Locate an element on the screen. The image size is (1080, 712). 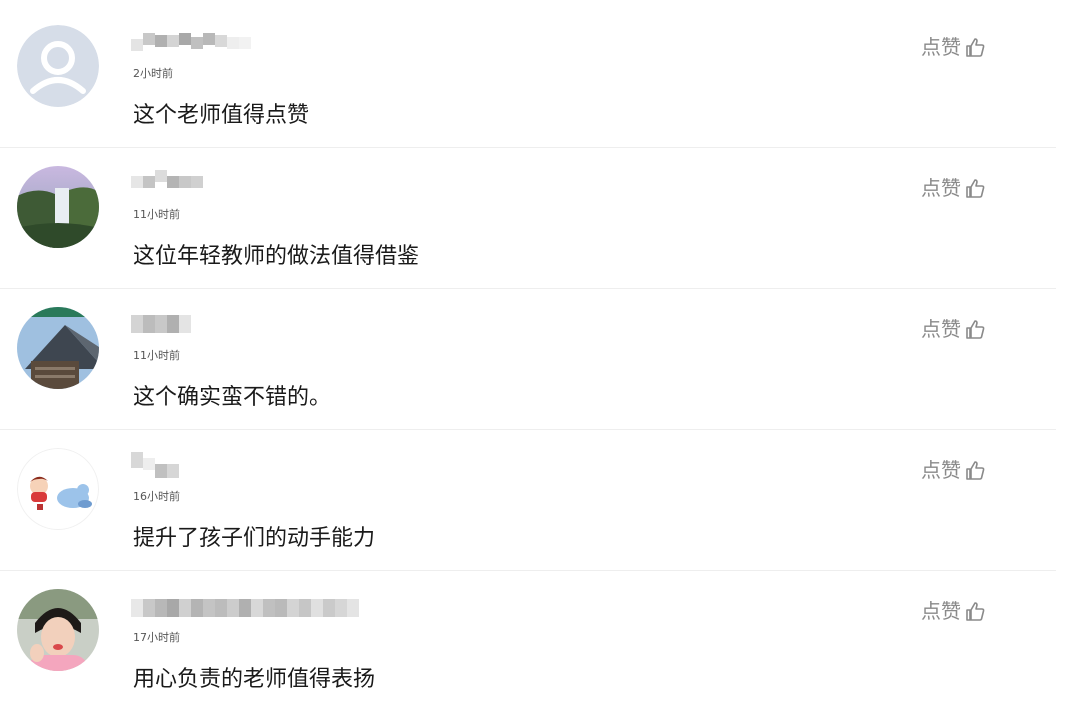
comment-content: 这个确实蛮不错的。 is located at coordinates (232, 397).